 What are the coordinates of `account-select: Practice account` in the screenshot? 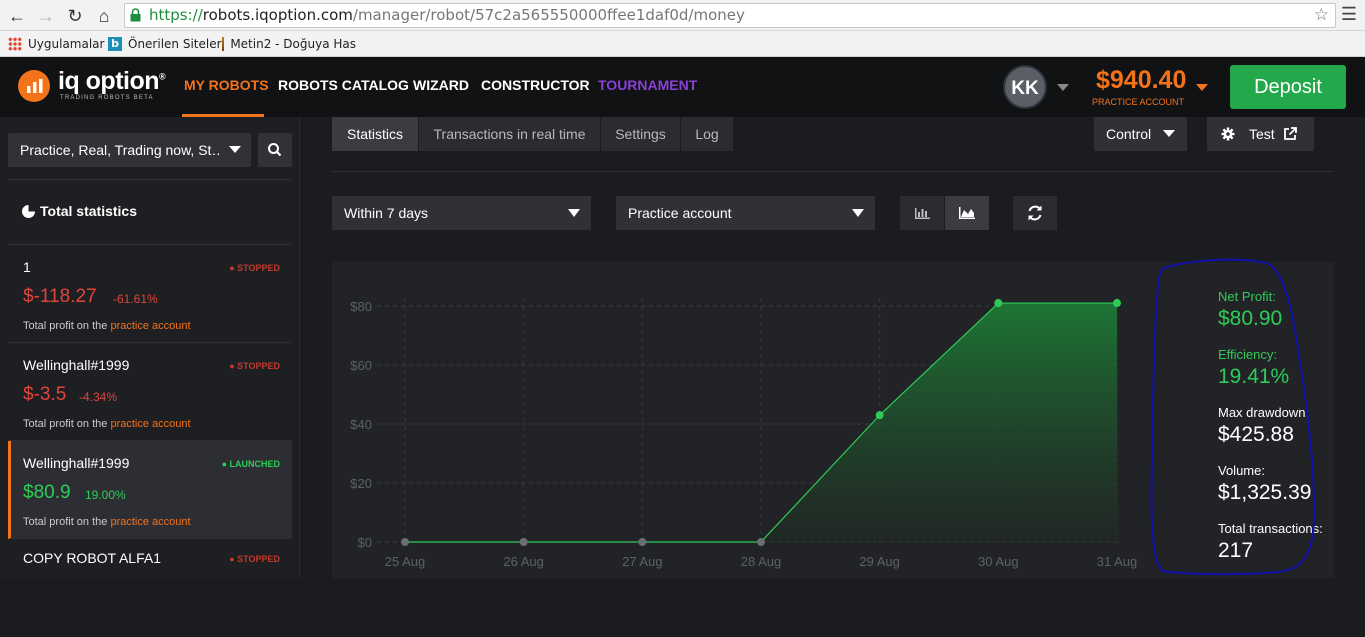 It's located at (745, 213).